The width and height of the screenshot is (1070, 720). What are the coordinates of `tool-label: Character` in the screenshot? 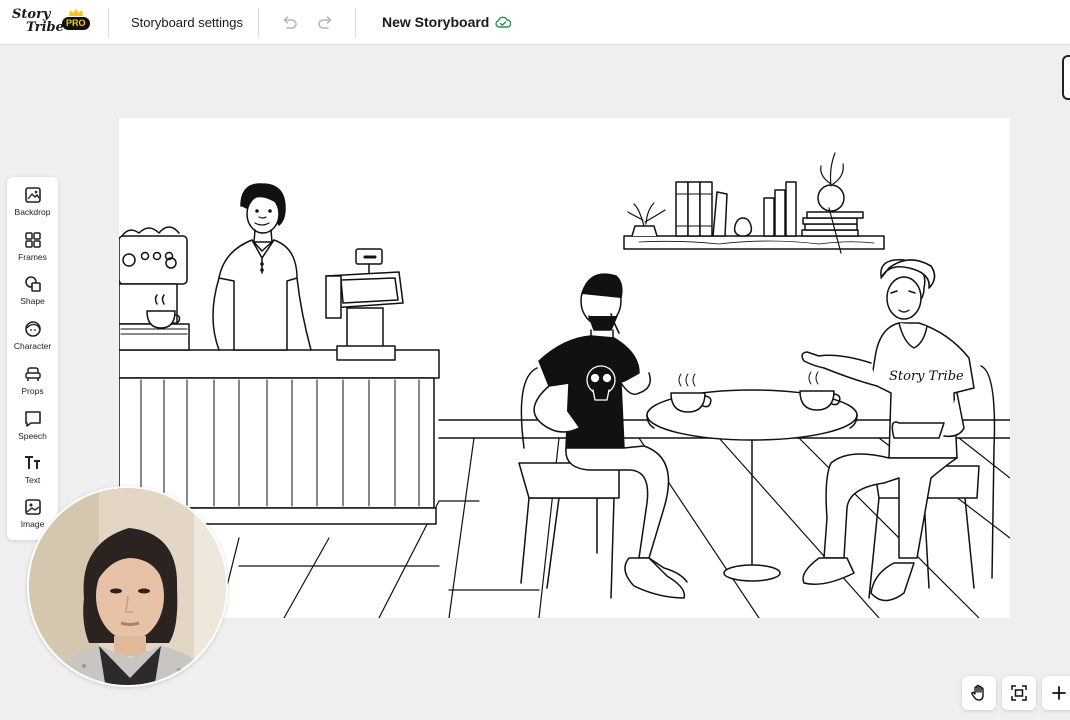 It's located at (32, 346).